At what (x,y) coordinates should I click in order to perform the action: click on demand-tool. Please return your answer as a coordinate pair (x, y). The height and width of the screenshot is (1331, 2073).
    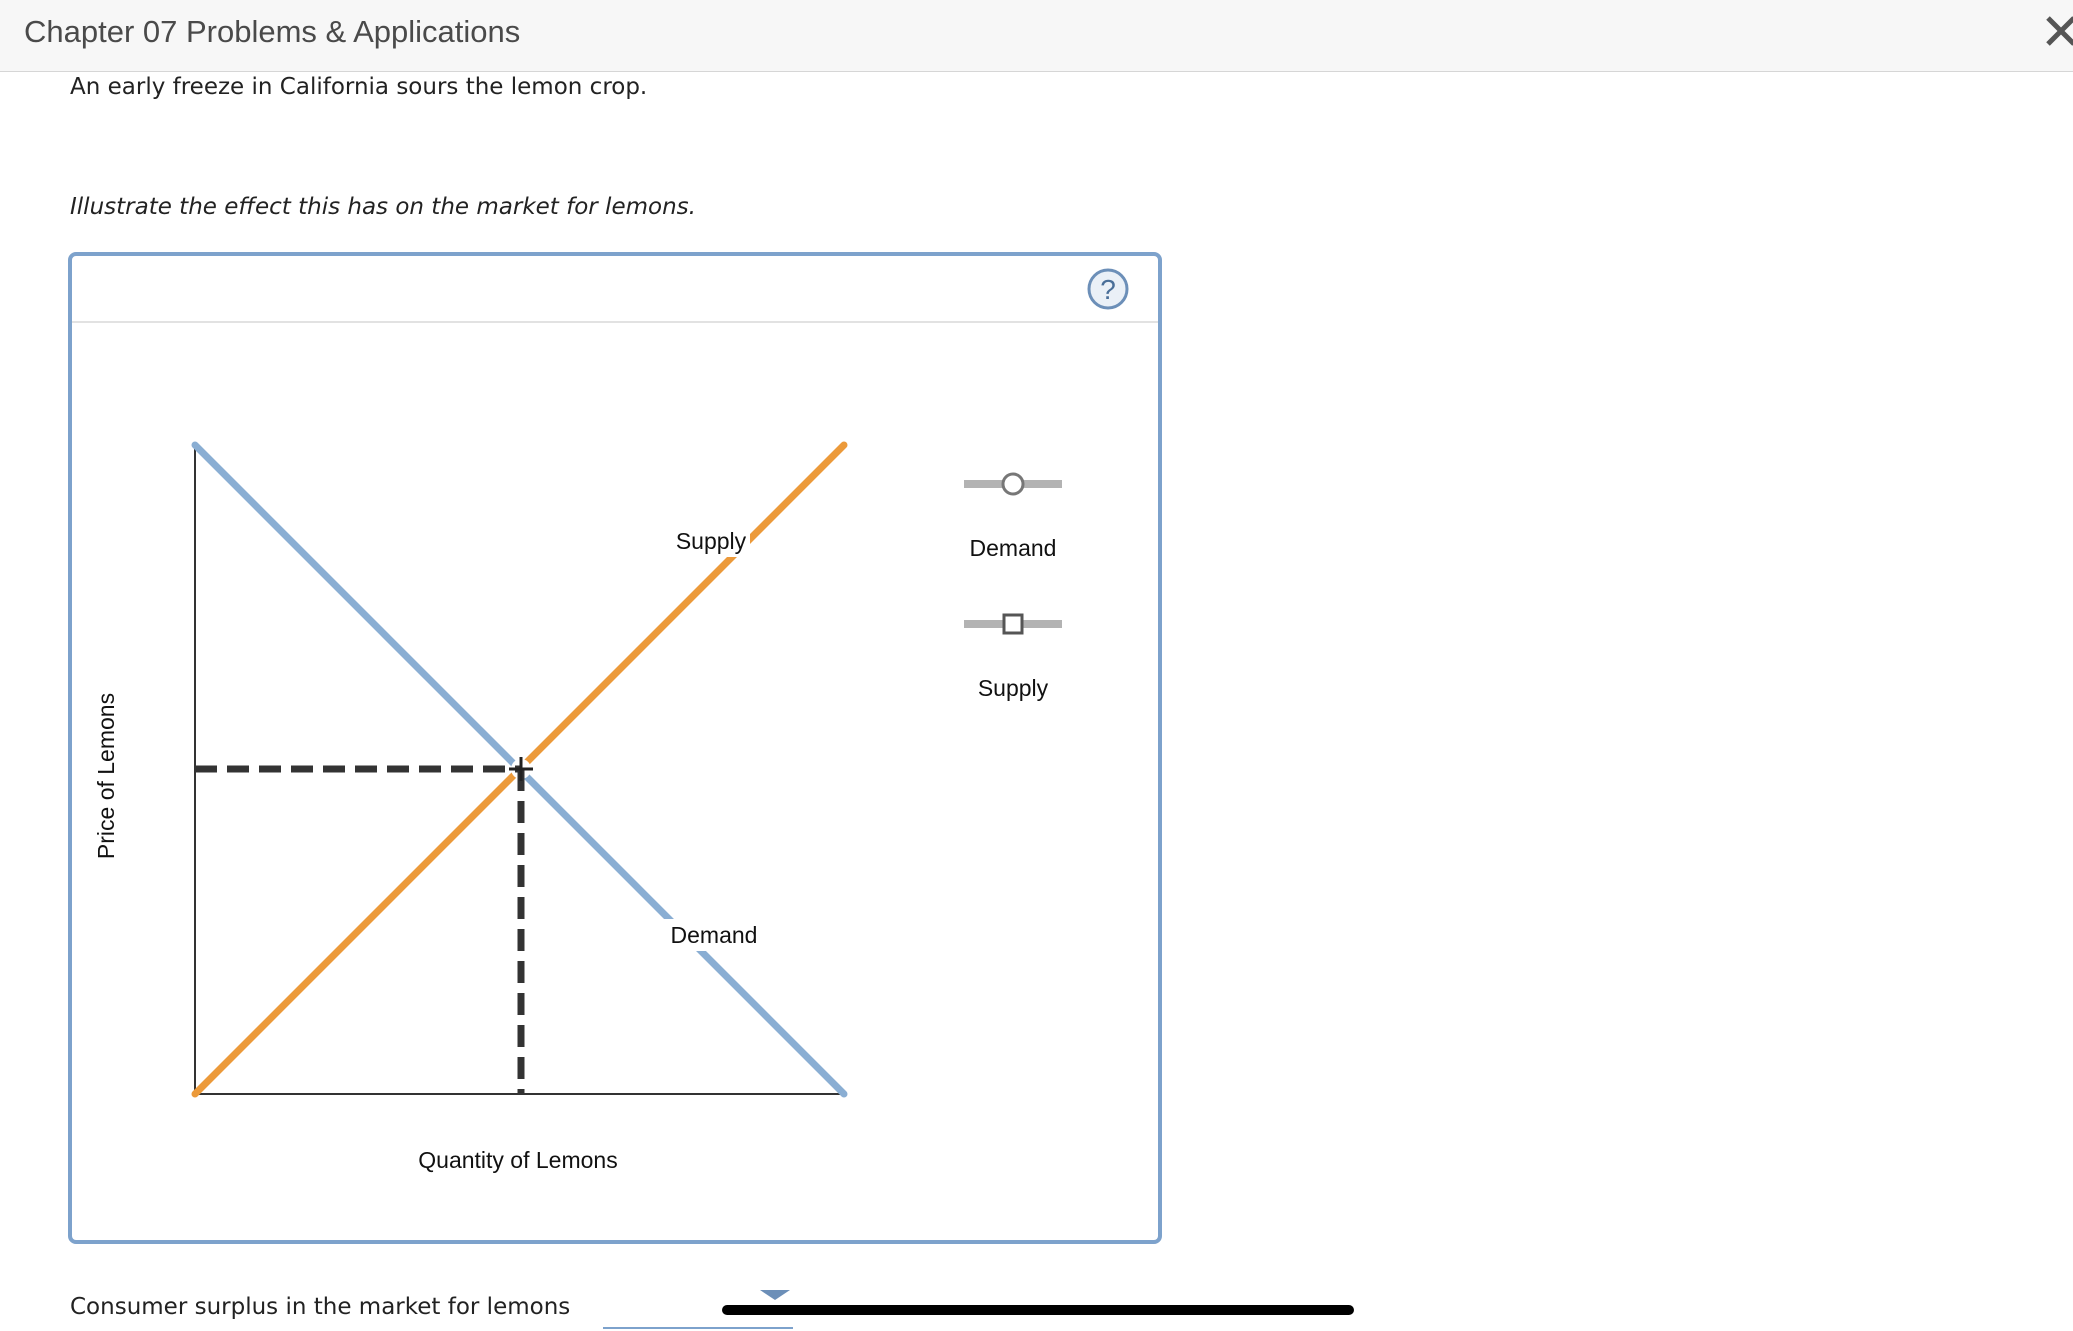
    Looking at the image, I should click on (1013, 484).